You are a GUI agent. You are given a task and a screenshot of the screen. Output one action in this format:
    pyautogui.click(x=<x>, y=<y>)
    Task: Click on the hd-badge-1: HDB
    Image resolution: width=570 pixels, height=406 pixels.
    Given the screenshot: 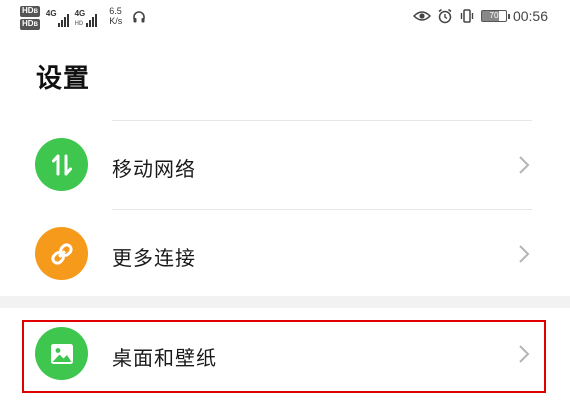 What is the action you would take?
    pyautogui.click(x=30, y=11)
    